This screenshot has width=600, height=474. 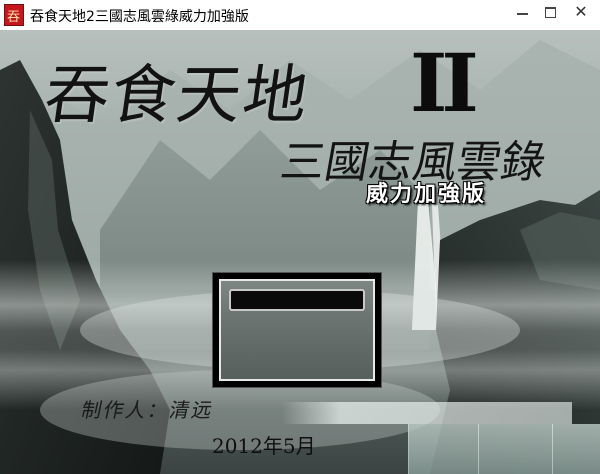 What do you see at coordinates (148, 410) in the screenshot?
I see `author-credit: 制作人：清远` at bounding box center [148, 410].